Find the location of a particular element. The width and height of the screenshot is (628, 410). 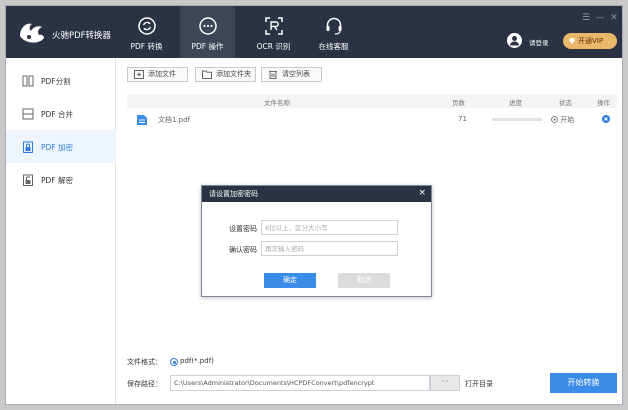

vip-button: 开通VIP is located at coordinates (590, 41).